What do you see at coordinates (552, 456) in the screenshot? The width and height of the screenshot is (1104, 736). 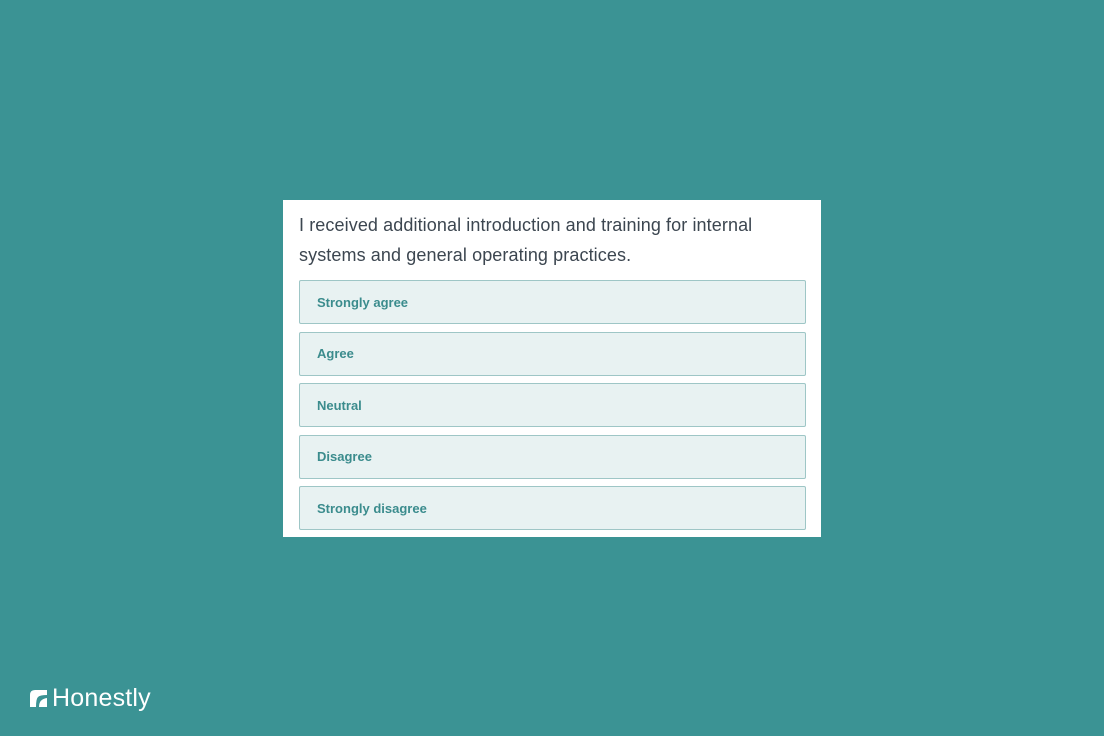 I see `option-disagree: Disagree` at bounding box center [552, 456].